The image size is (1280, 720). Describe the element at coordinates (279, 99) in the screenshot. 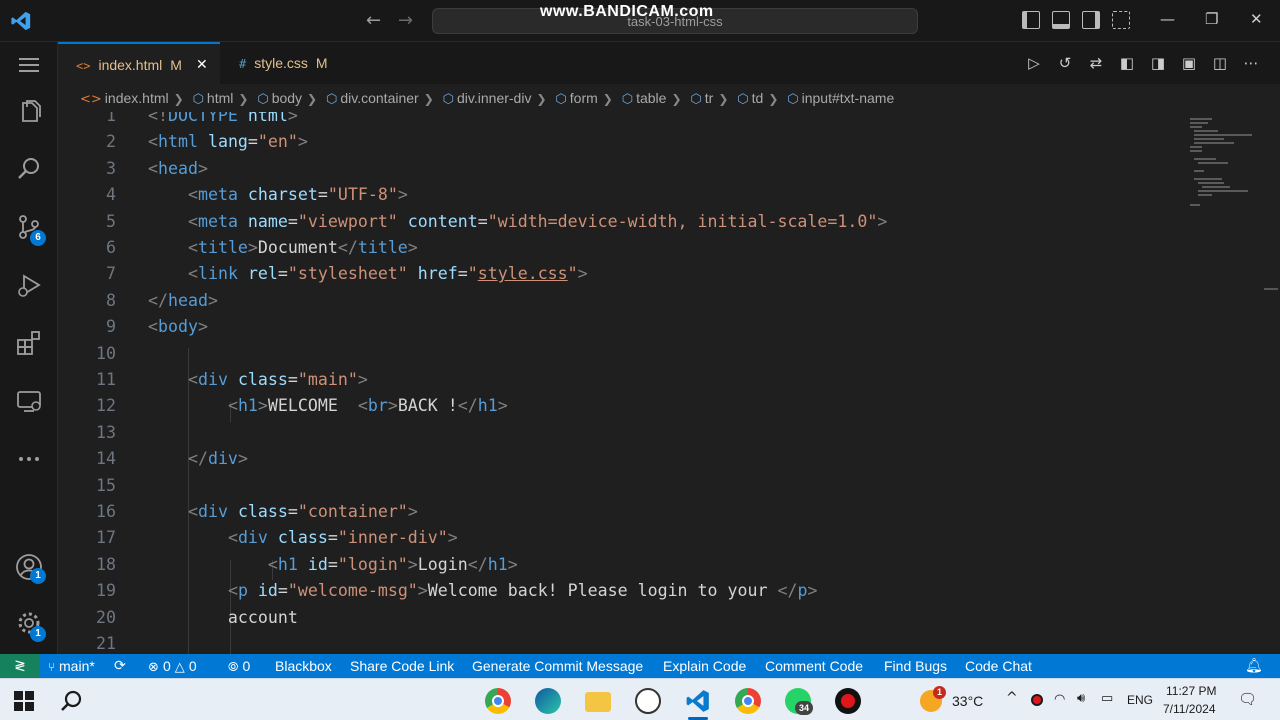

I see `breadcrumb-item: ⬡ body` at that location.